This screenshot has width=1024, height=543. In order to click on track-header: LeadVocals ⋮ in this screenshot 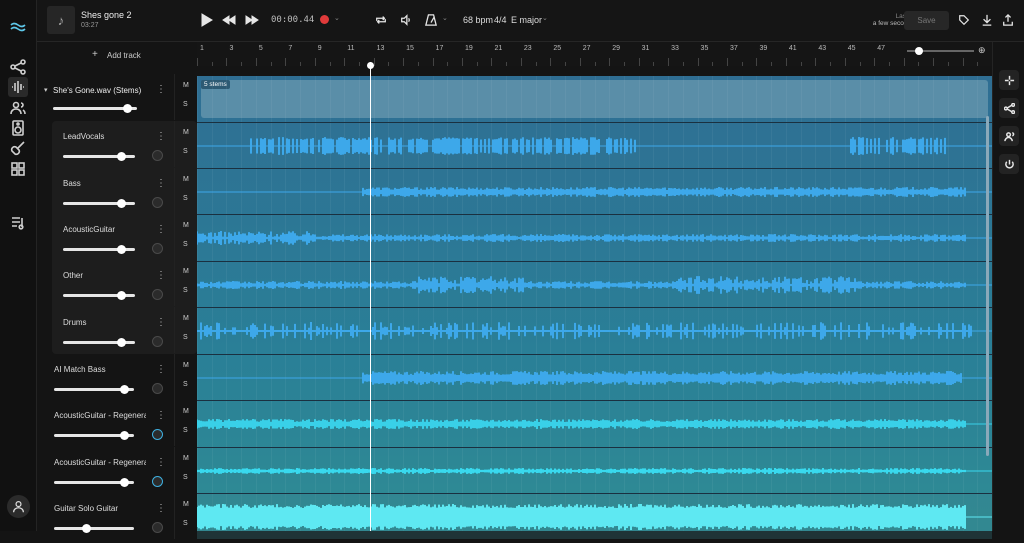, I will do `click(117, 144)`.